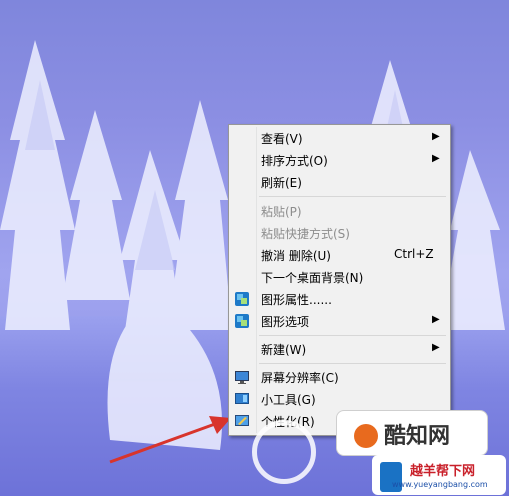 This screenshot has height=496, width=509. I want to click on red-arrow-annotation, so click(170, 440).